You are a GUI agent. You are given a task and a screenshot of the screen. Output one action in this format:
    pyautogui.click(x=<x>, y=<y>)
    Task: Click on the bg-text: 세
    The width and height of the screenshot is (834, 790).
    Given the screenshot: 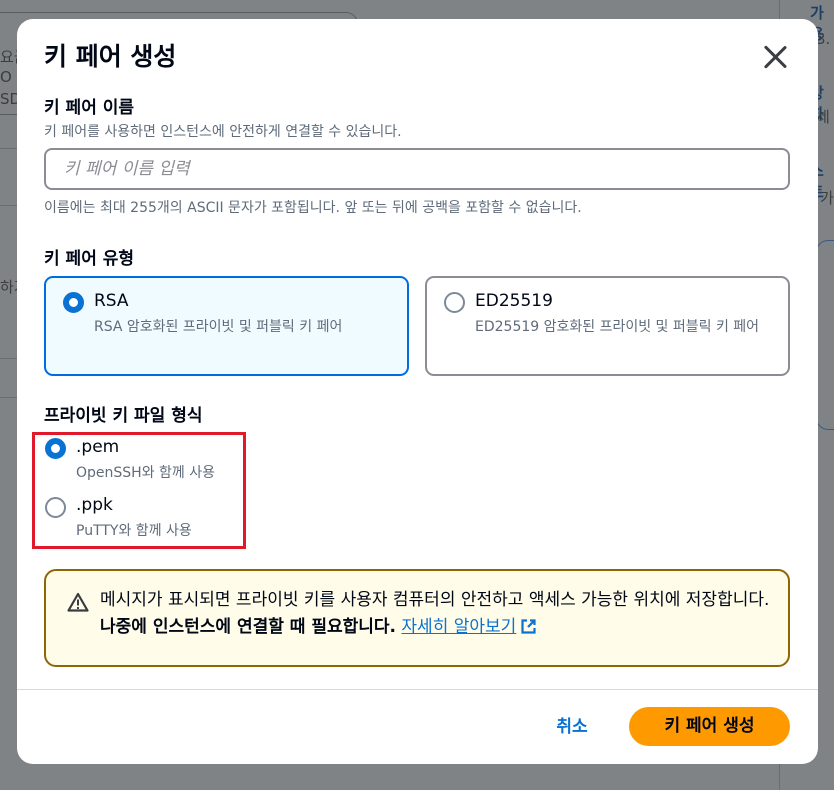 What is the action you would take?
    pyautogui.click(x=823, y=117)
    